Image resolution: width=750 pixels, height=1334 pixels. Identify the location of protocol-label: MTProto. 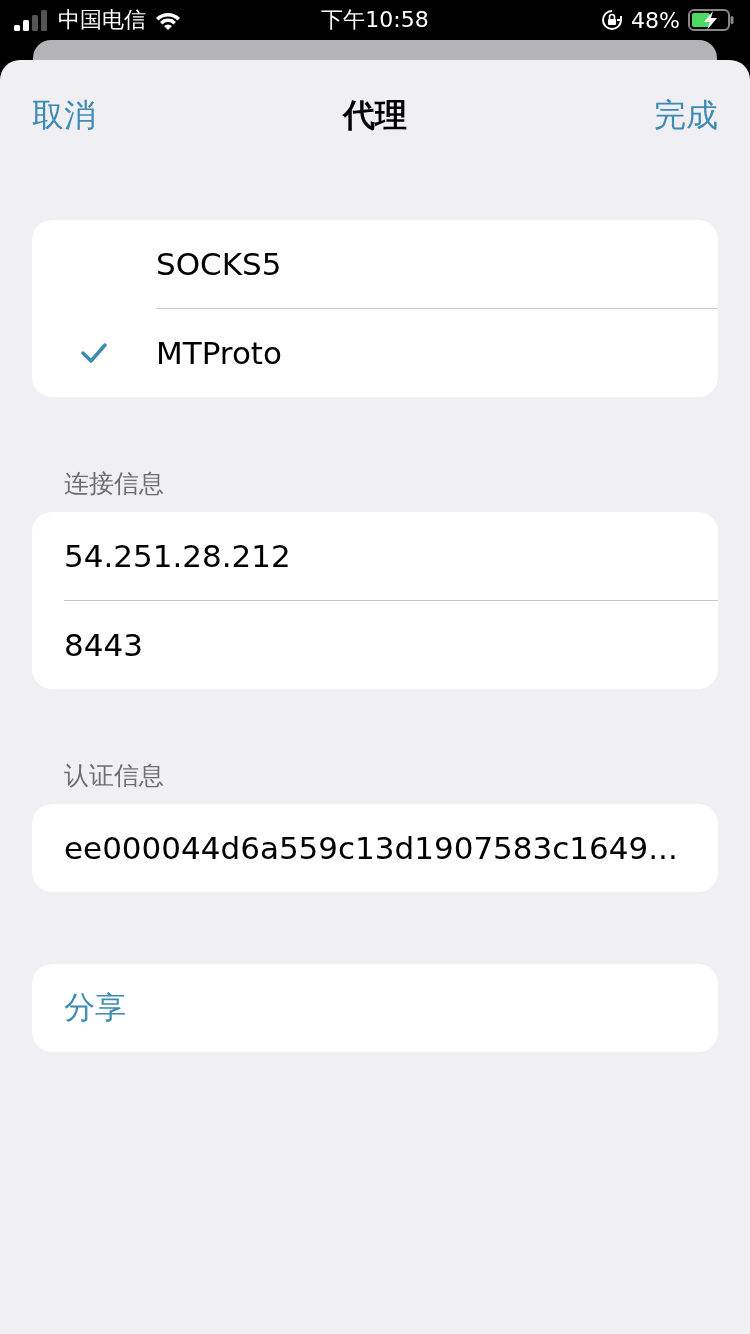
(219, 353).